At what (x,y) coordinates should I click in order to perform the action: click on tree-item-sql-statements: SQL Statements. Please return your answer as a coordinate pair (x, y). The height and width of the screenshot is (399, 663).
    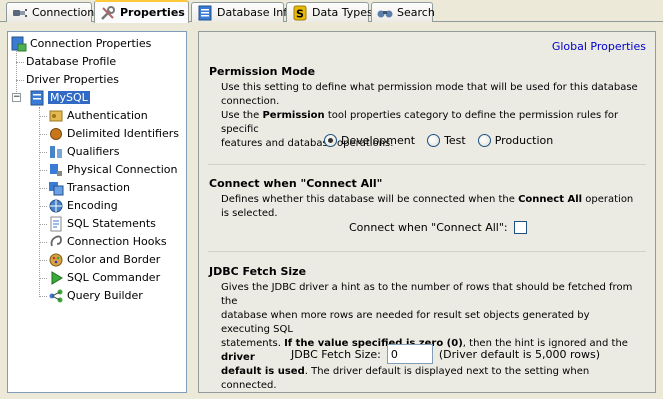
    Looking at the image, I should click on (102, 223).